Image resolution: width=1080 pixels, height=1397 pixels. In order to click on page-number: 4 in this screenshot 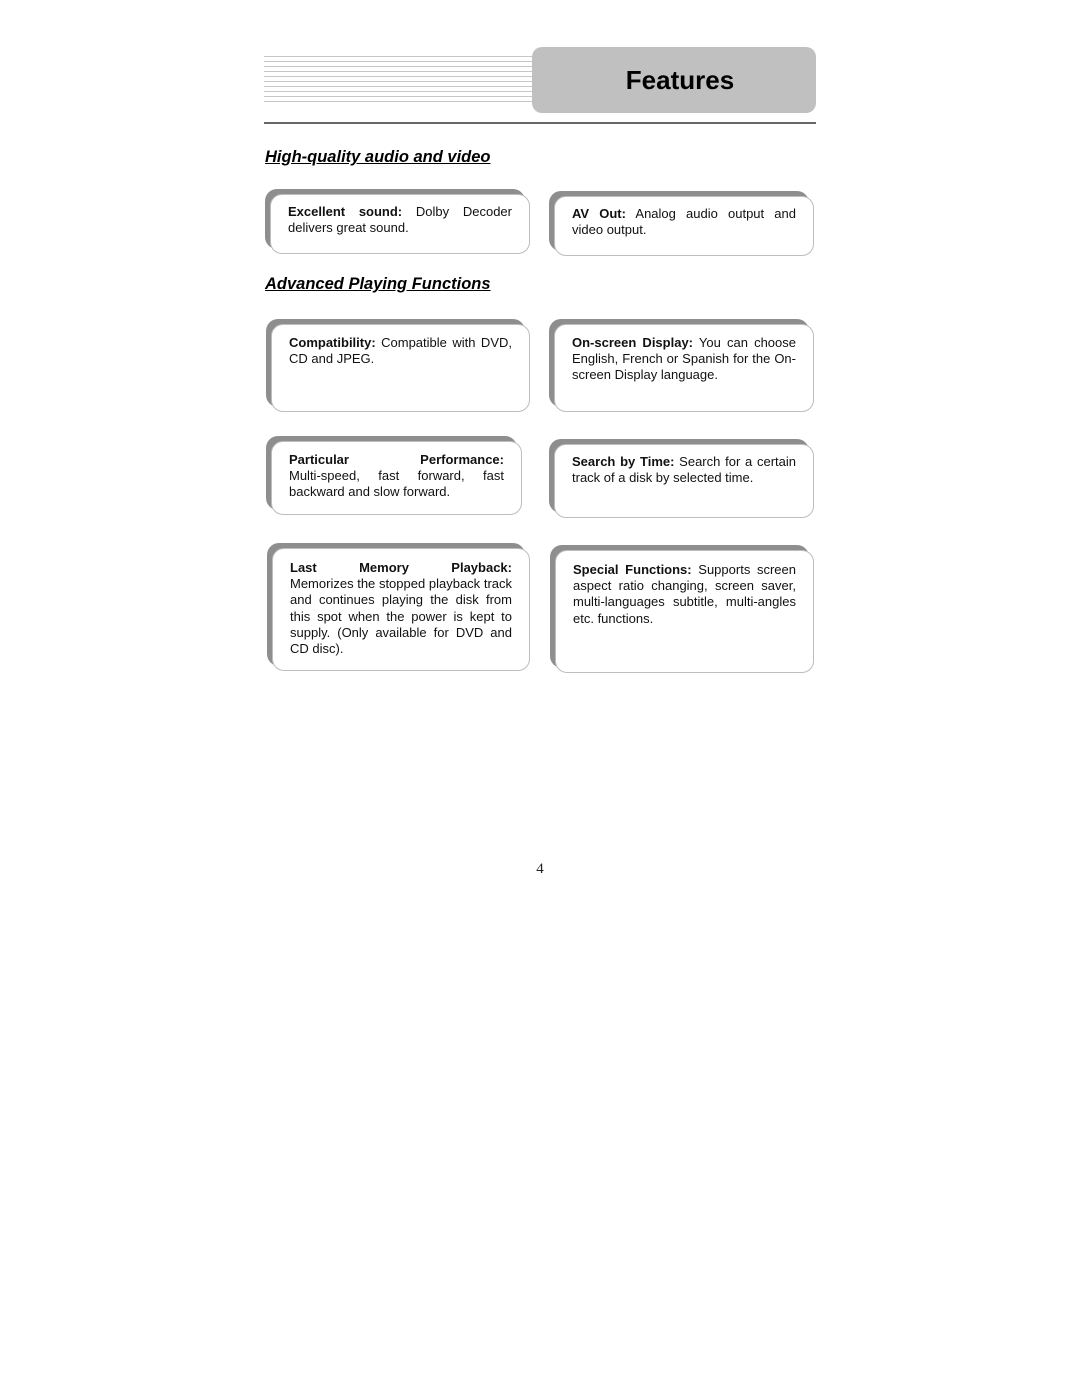, I will do `click(540, 869)`.